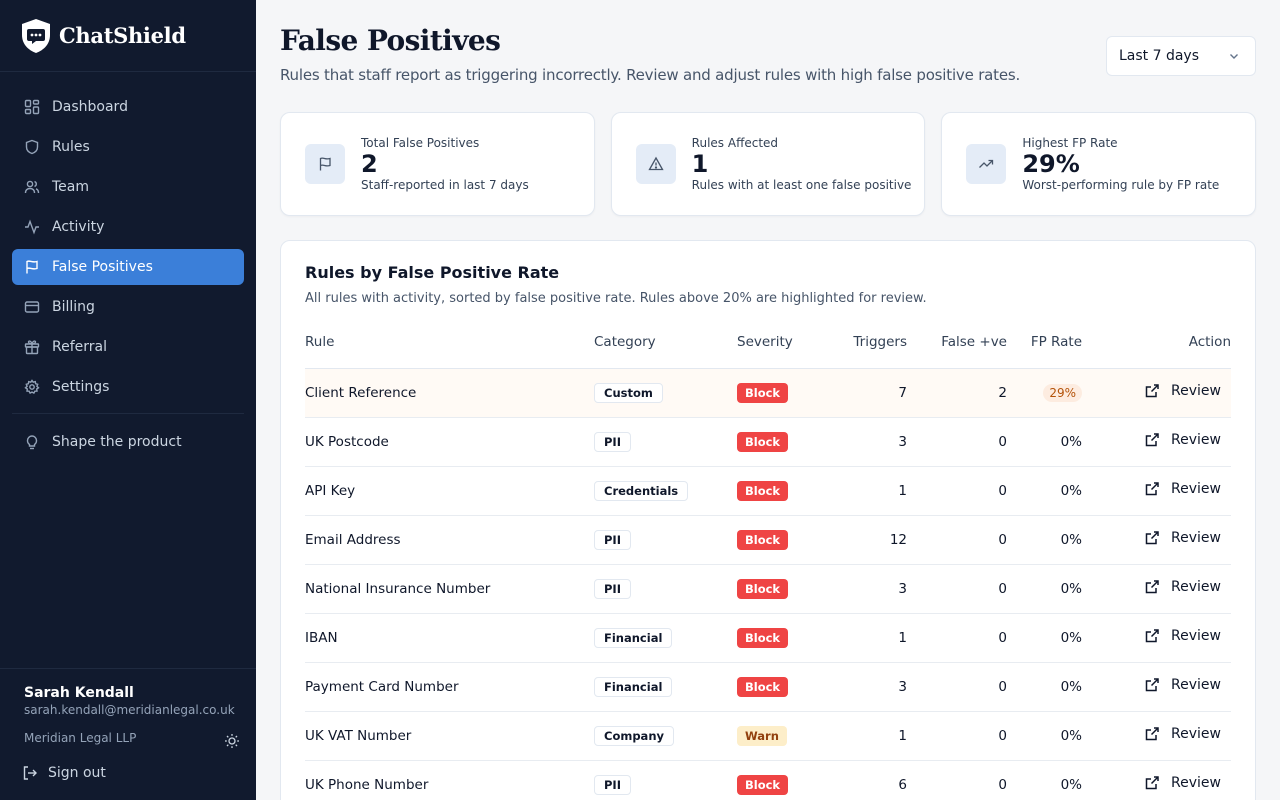 Image resolution: width=1280 pixels, height=800 pixels. I want to click on sidebar-item-label: Rules, so click(71, 147).